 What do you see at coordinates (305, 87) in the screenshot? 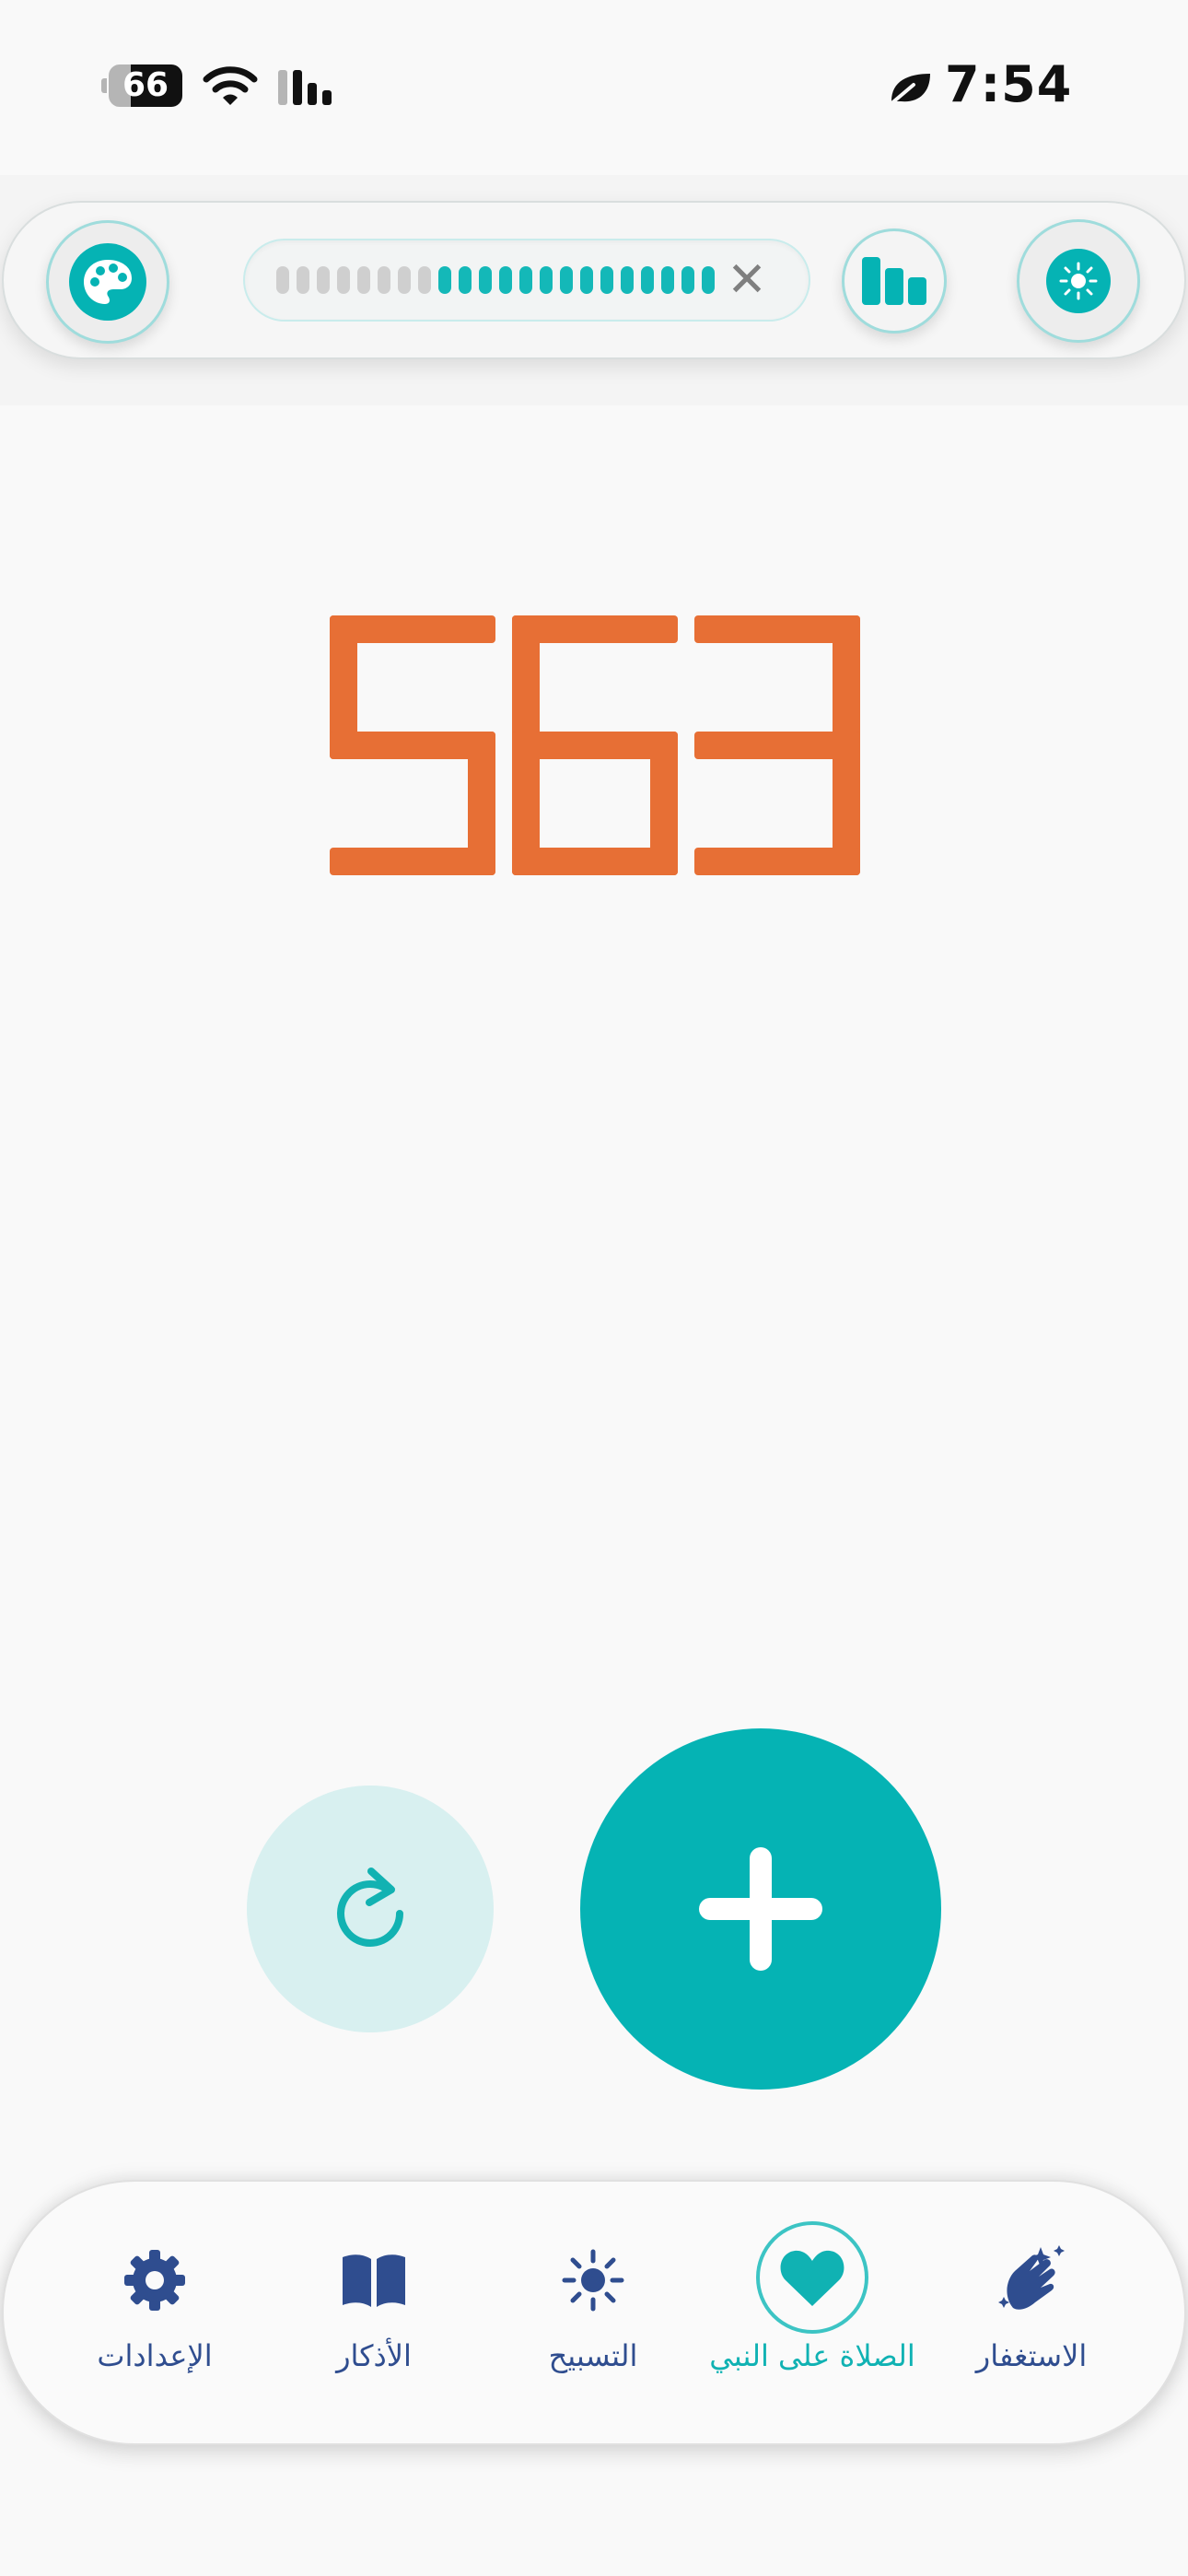
I see `cellular-signal-icon` at bounding box center [305, 87].